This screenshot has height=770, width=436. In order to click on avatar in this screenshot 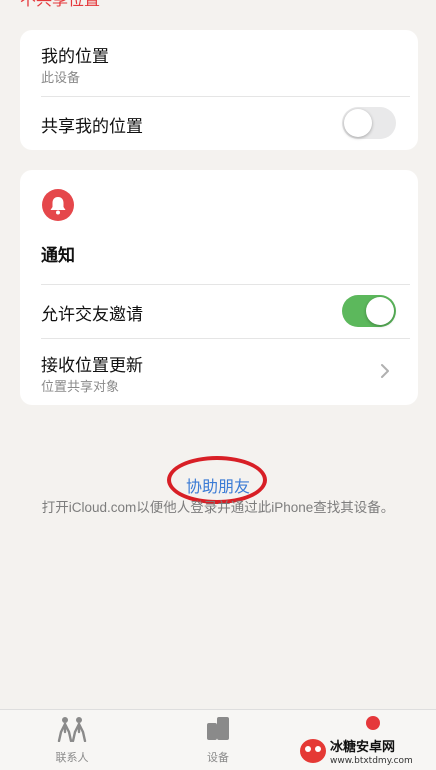, I will do `click(366, 726)`.